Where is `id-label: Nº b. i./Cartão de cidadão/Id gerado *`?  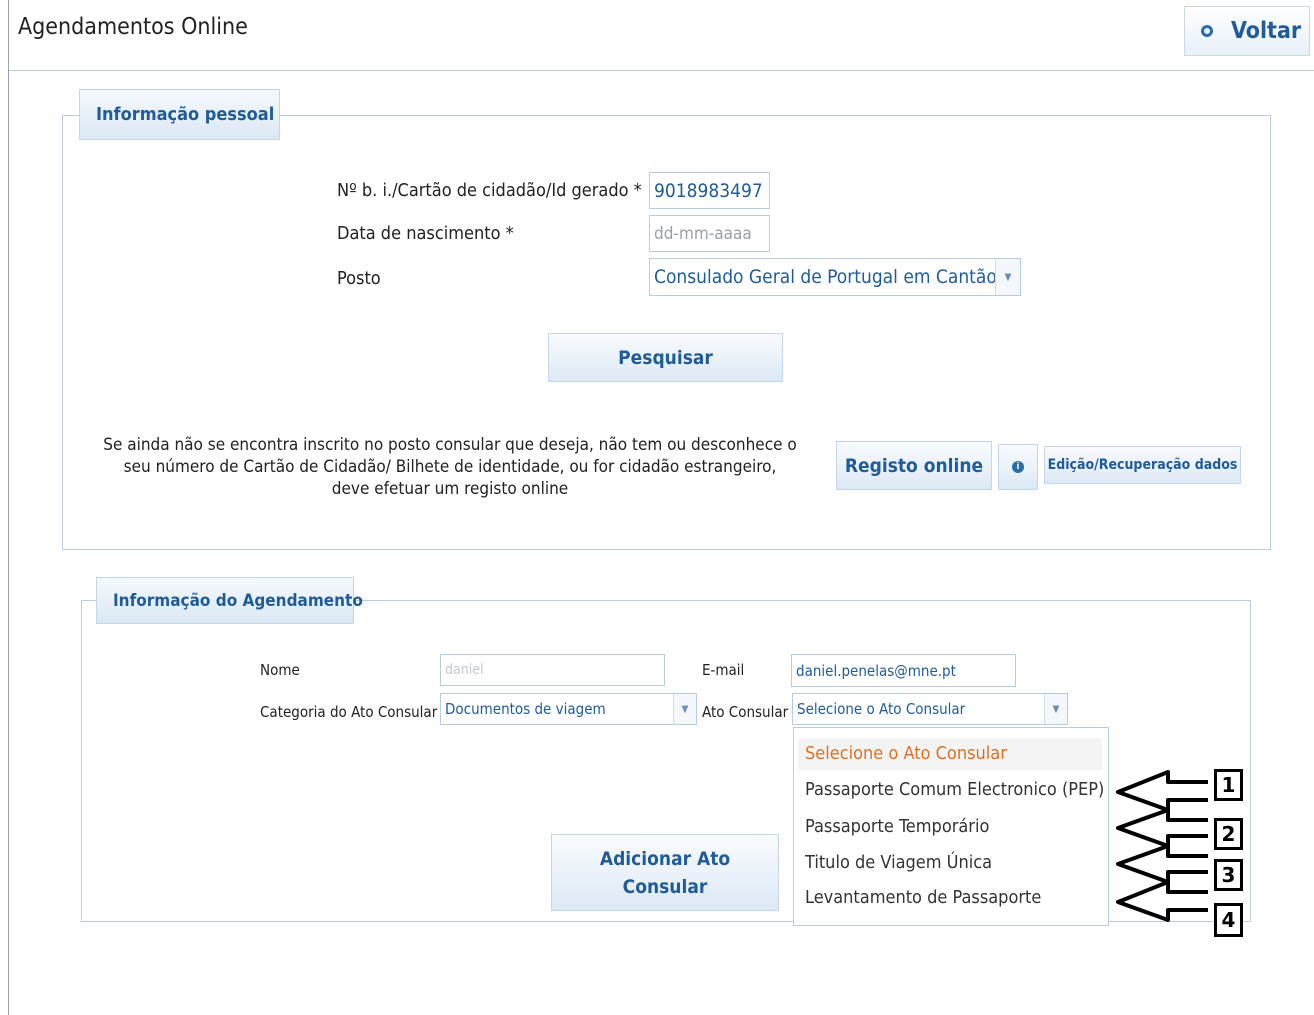
id-label: Nº b. i./Cartão de cidadão/Id gerado * is located at coordinates (489, 190).